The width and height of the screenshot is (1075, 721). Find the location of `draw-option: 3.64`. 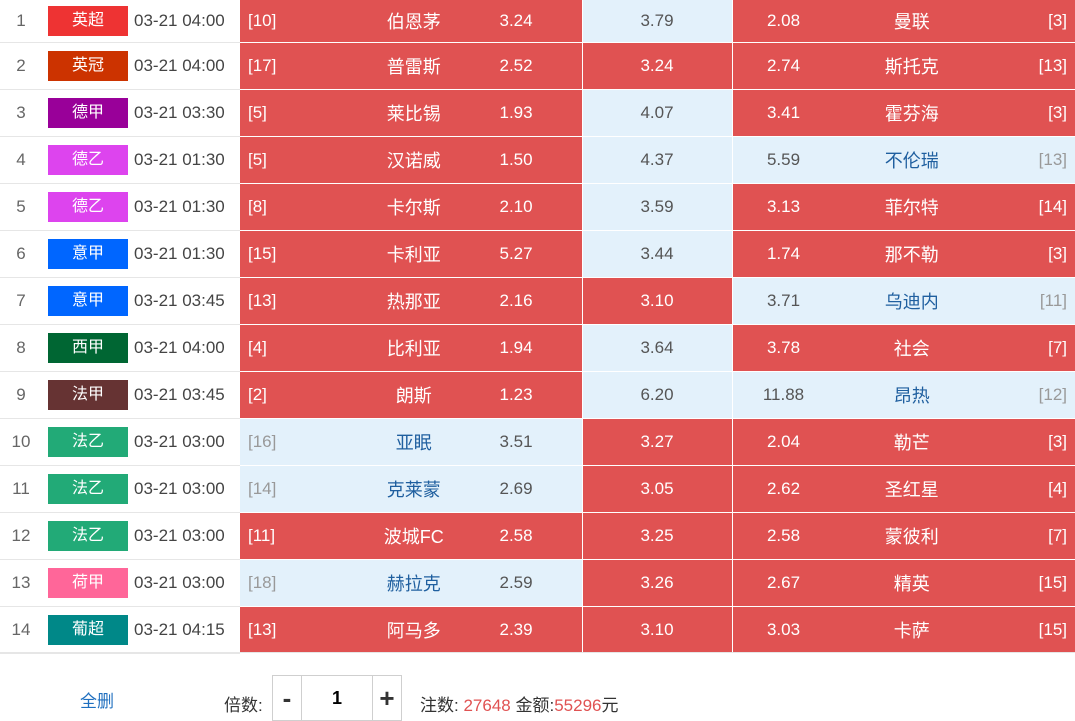

draw-option: 3.64 is located at coordinates (657, 348).